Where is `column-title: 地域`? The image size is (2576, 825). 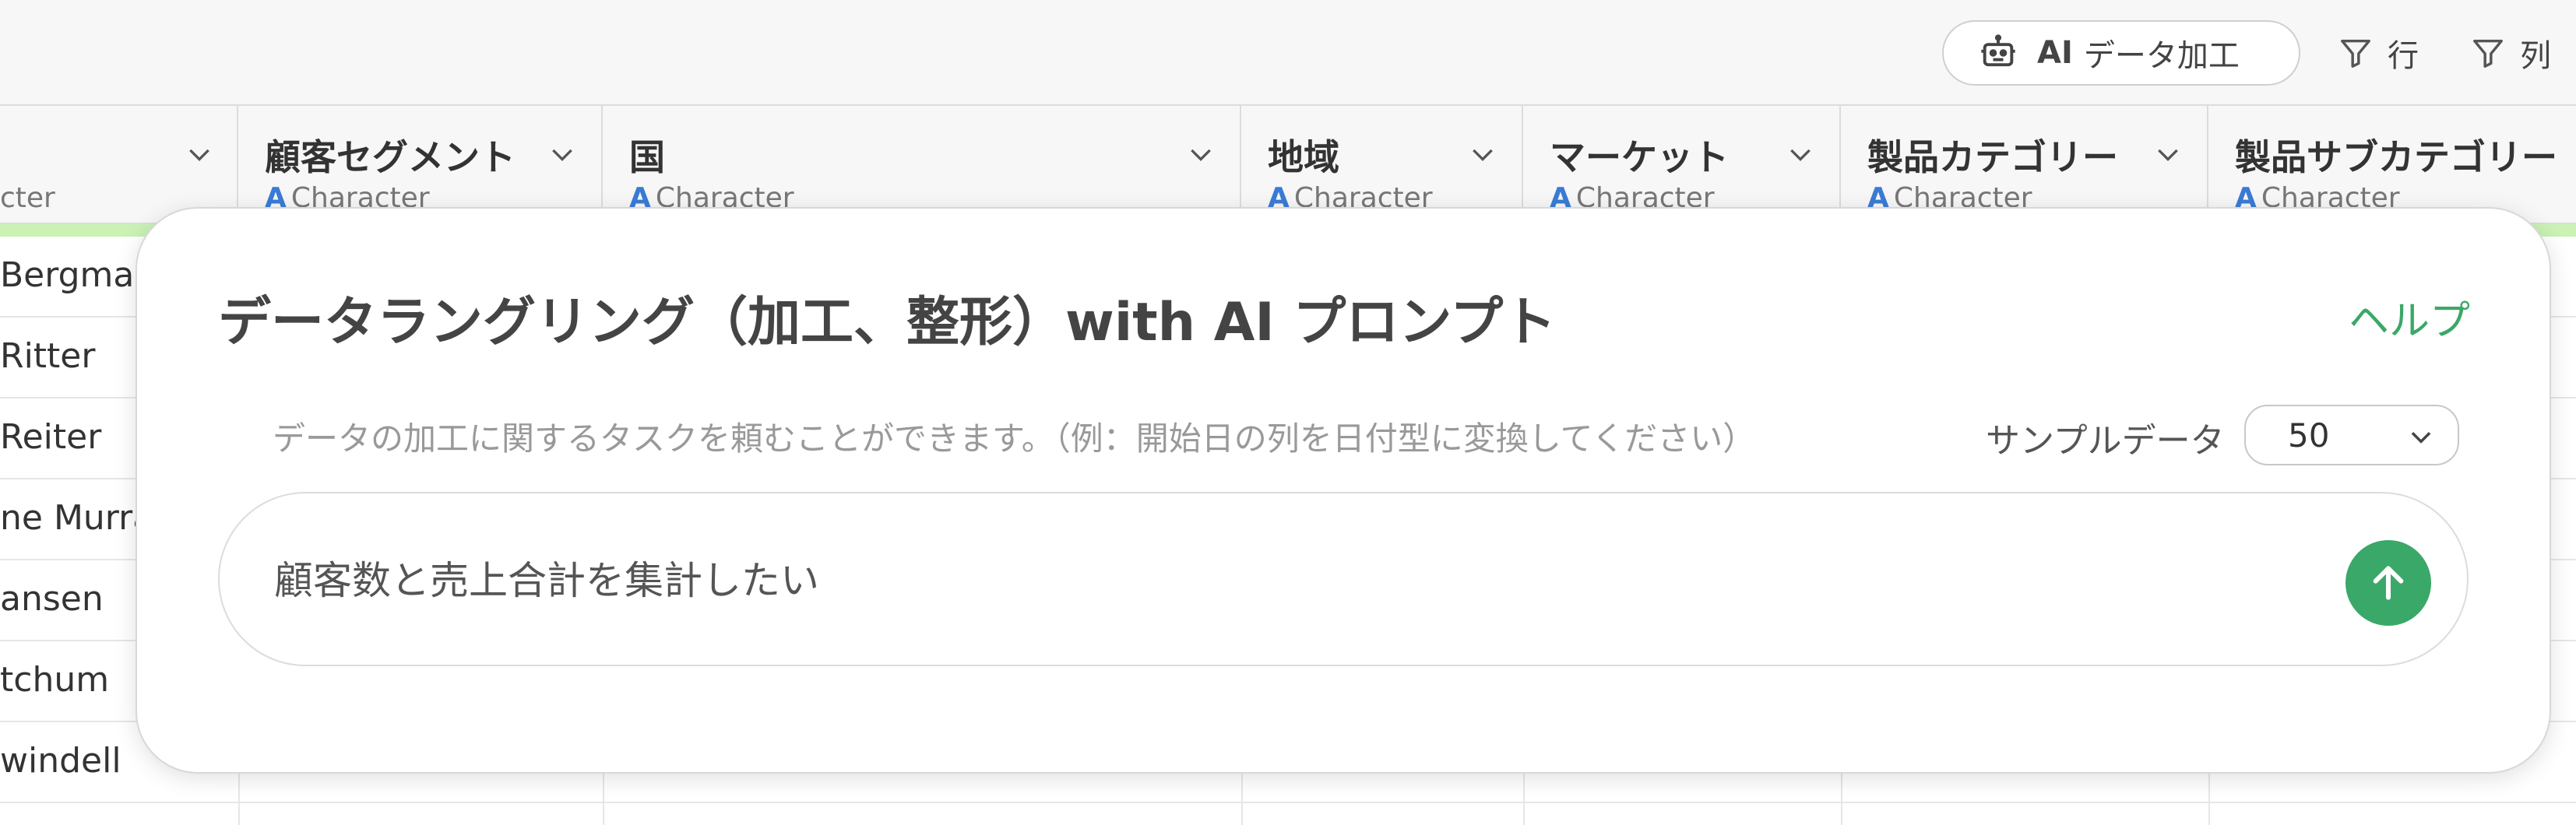 column-title: 地域 is located at coordinates (1303, 157).